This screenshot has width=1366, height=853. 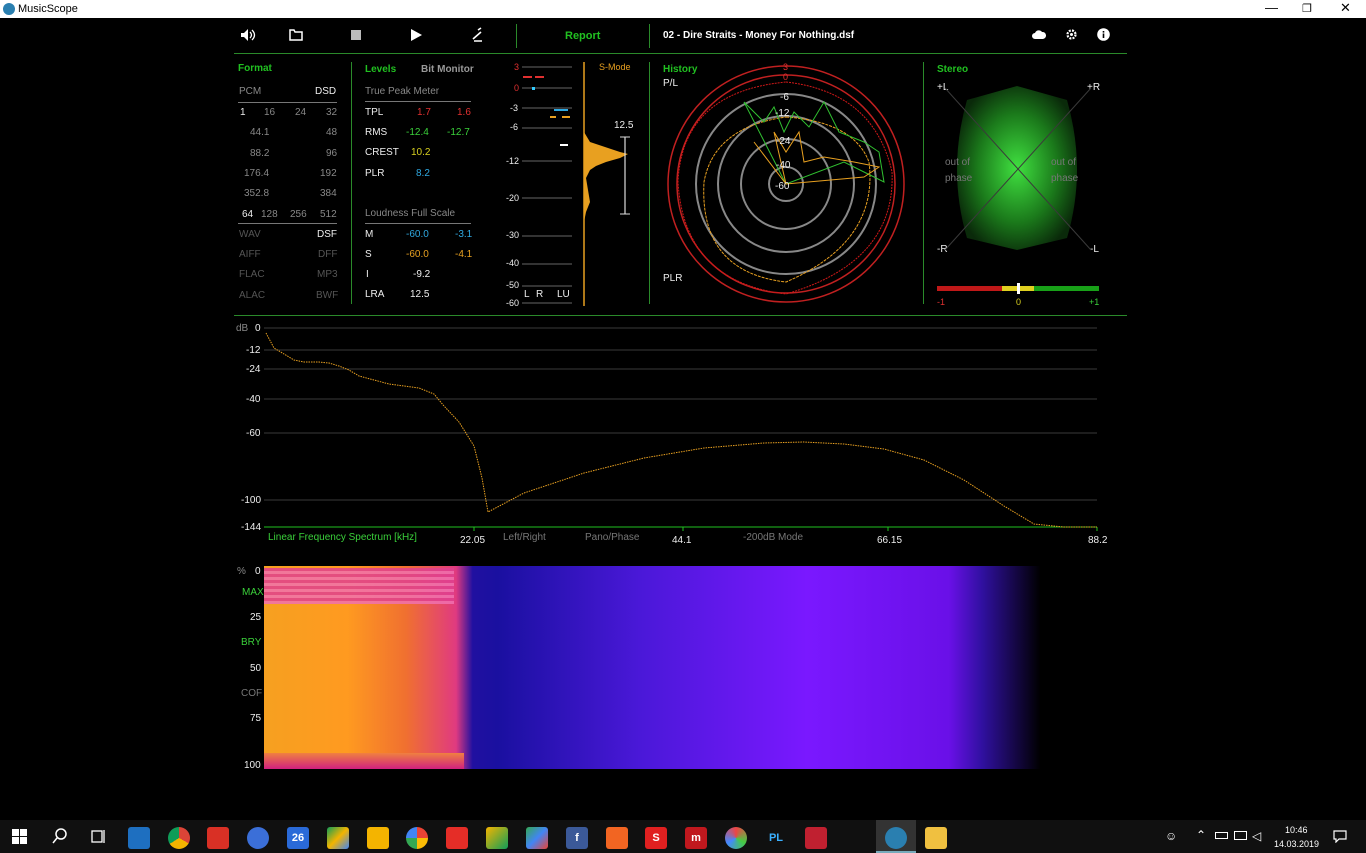 What do you see at coordinates (477, 35) in the screenshot?
I see `eject-icon` at bounding box center [477, 35].